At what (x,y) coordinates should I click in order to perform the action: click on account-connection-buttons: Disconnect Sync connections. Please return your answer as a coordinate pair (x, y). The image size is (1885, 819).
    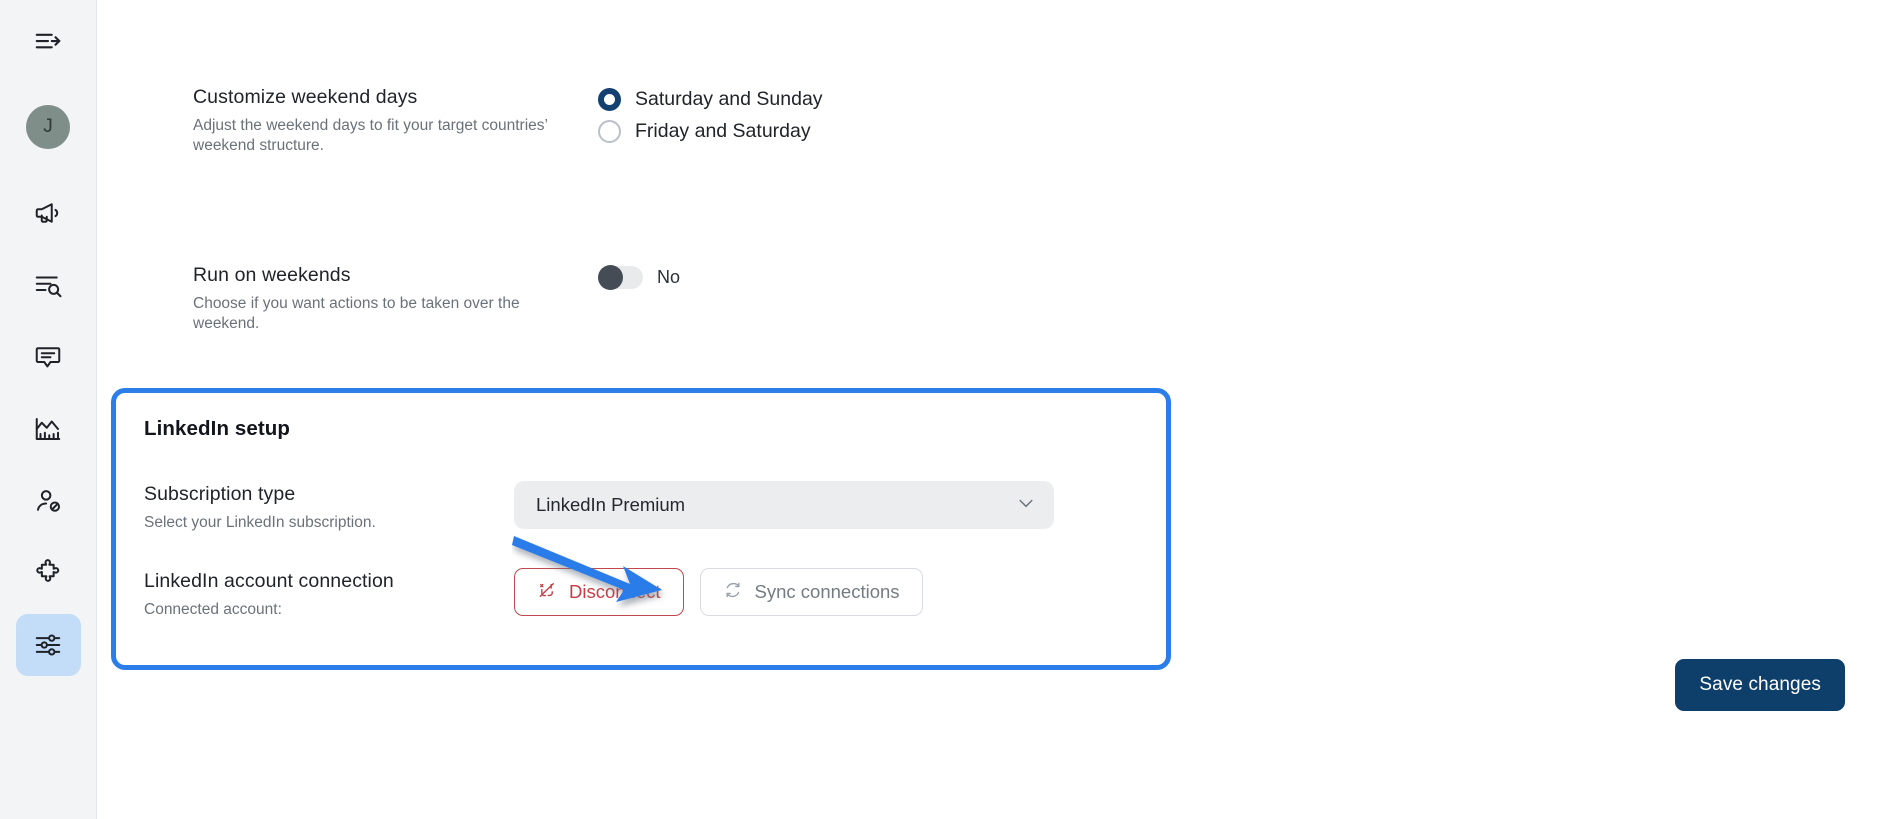
    Looking at the image, I should click on (718, 592).